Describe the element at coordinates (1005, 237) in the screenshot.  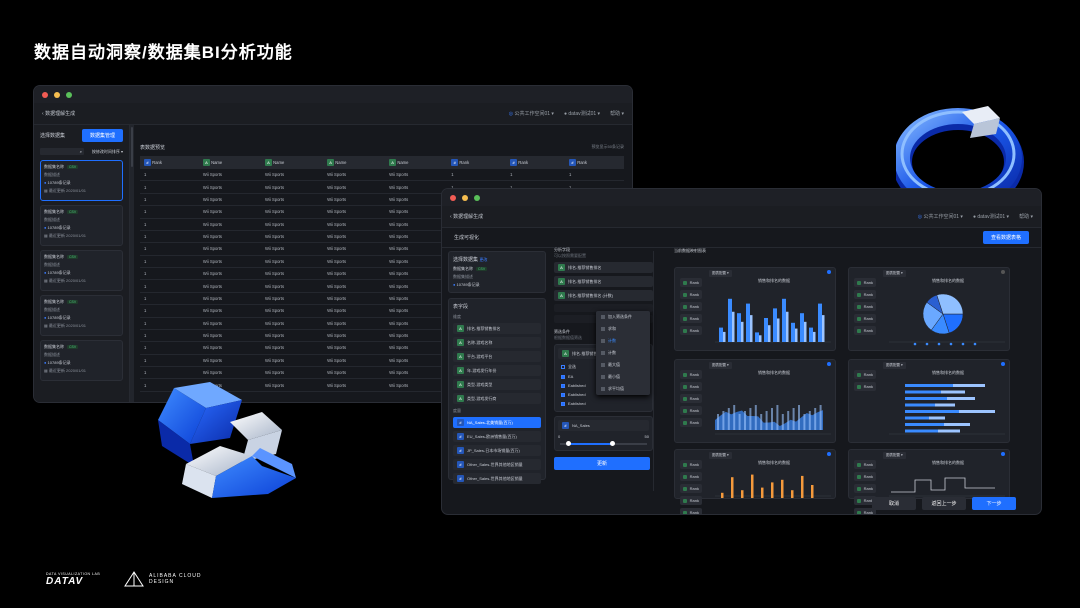
I see `view-dataset-button: 查看数据表格` at that location.